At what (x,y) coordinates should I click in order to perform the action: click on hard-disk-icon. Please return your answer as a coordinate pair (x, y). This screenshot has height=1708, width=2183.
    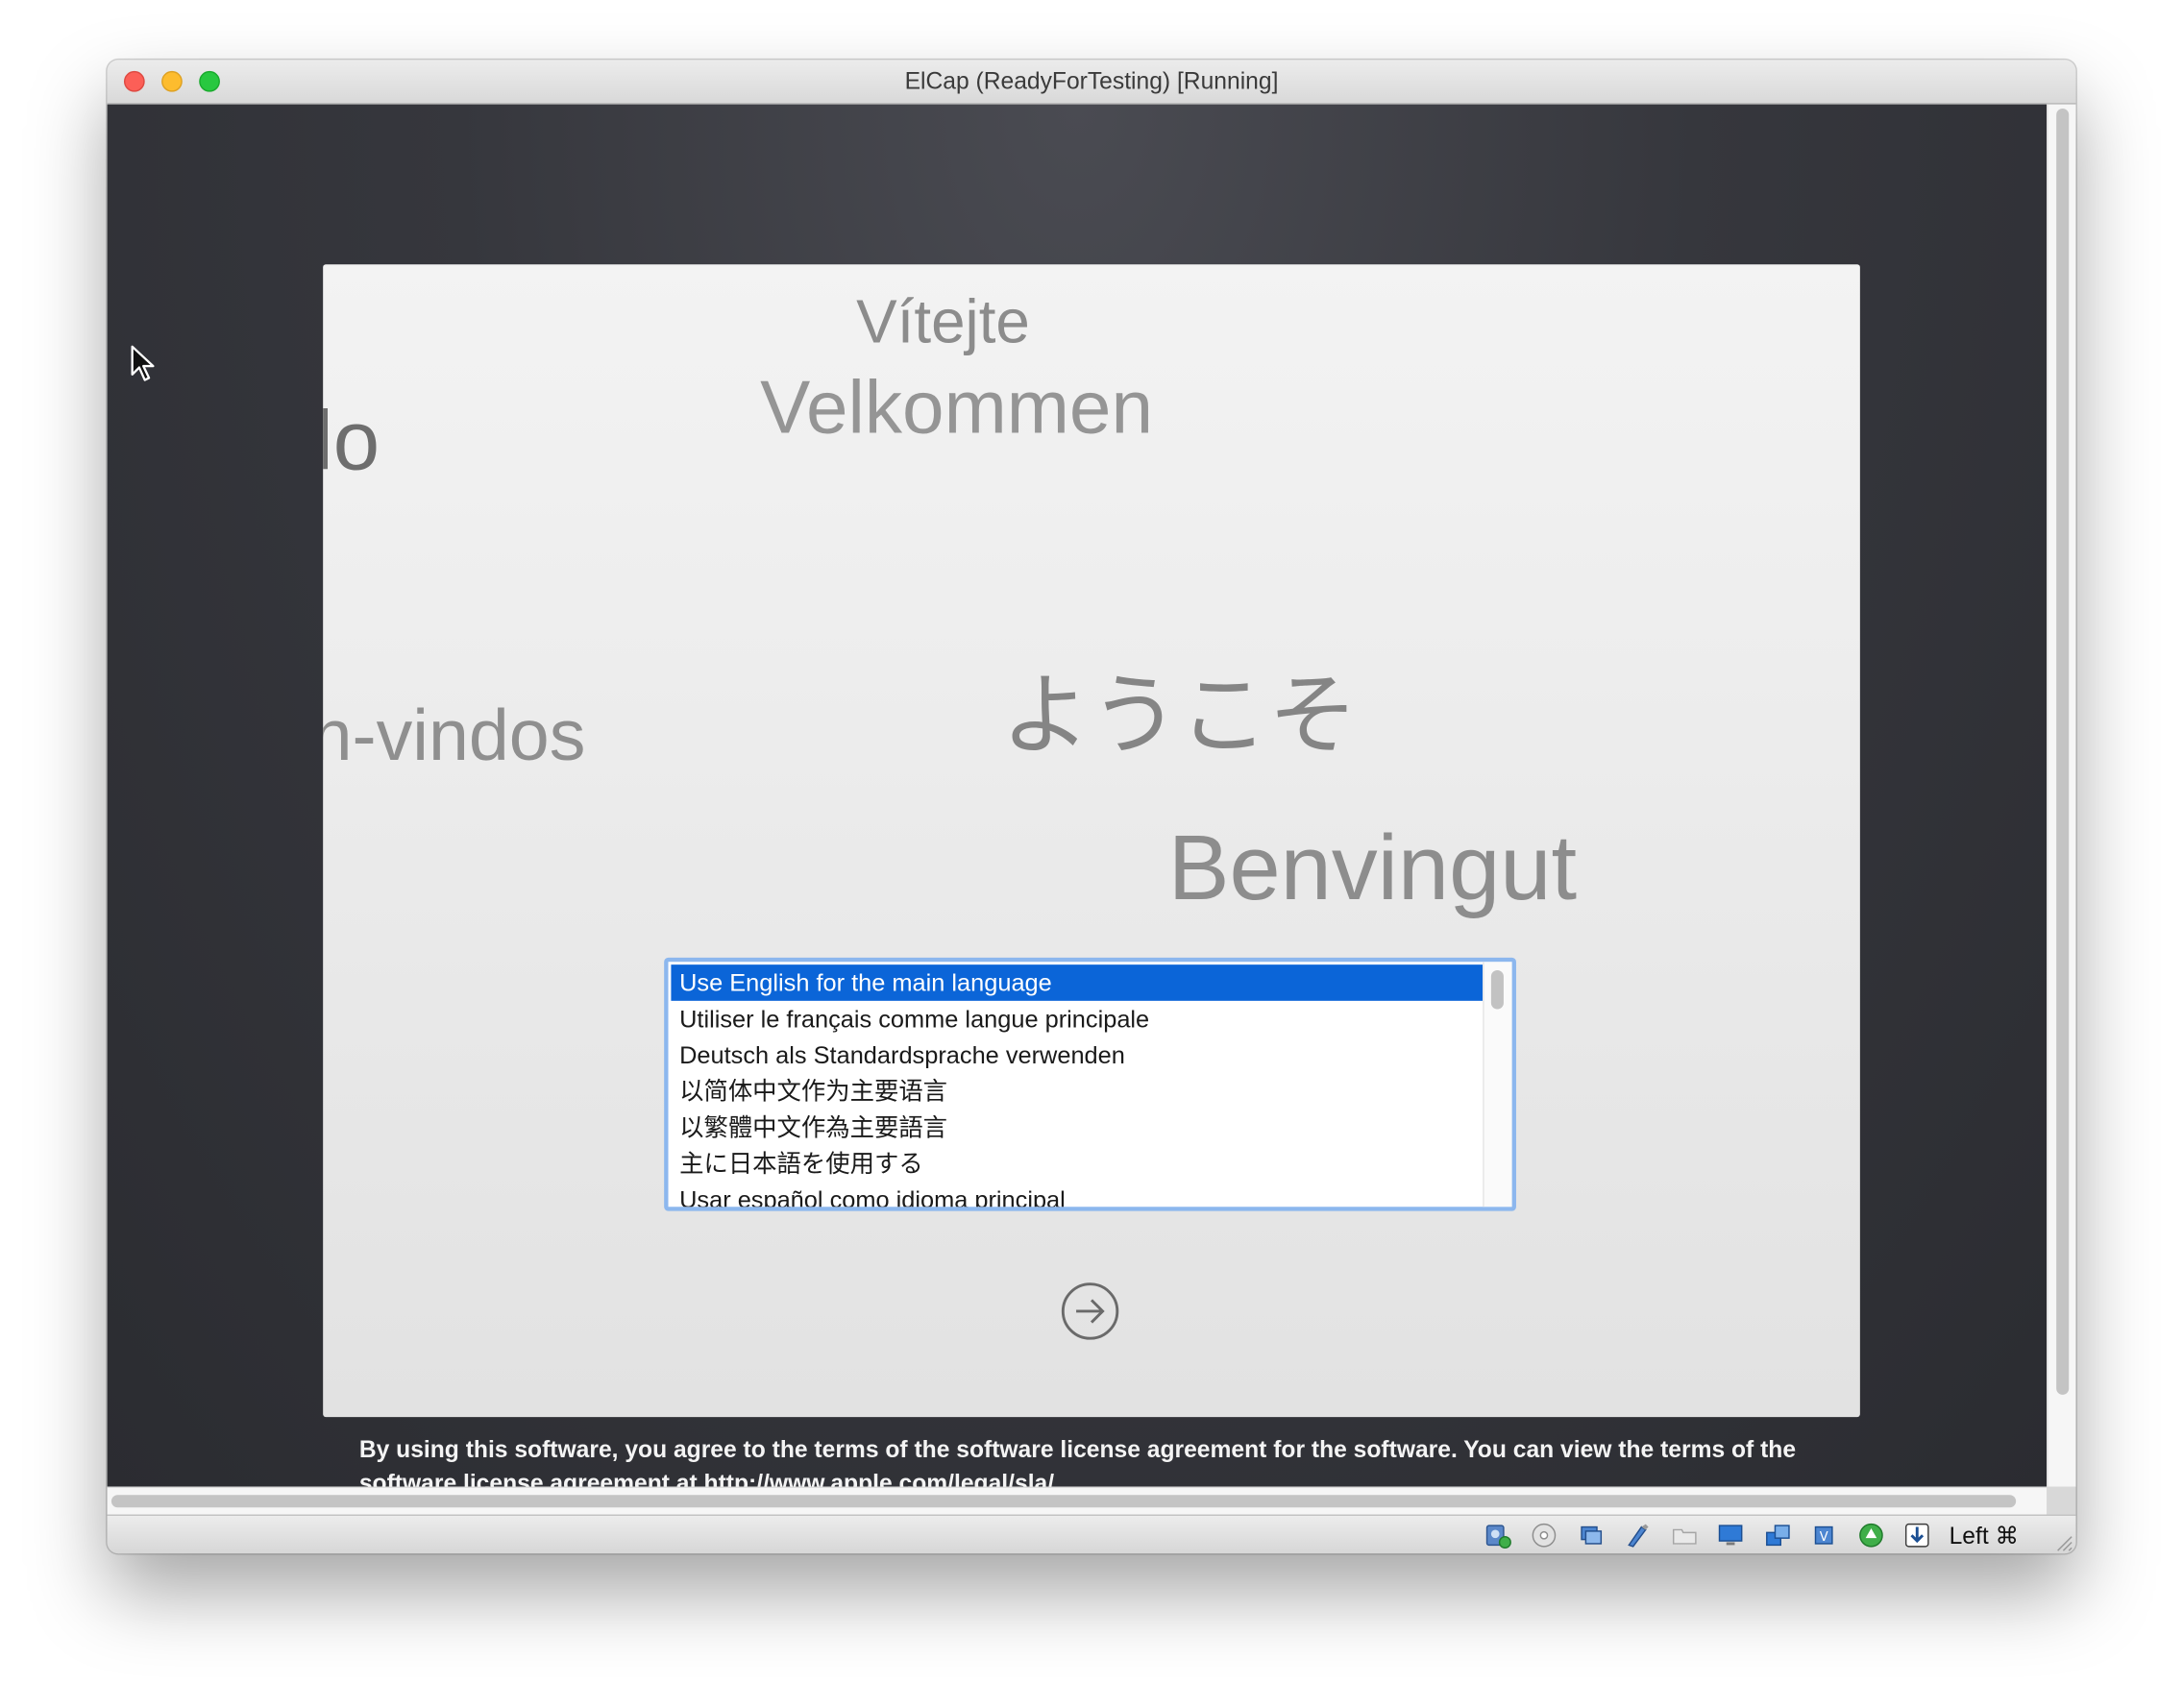
    Looking at the image, I should click on (1498, 1535).